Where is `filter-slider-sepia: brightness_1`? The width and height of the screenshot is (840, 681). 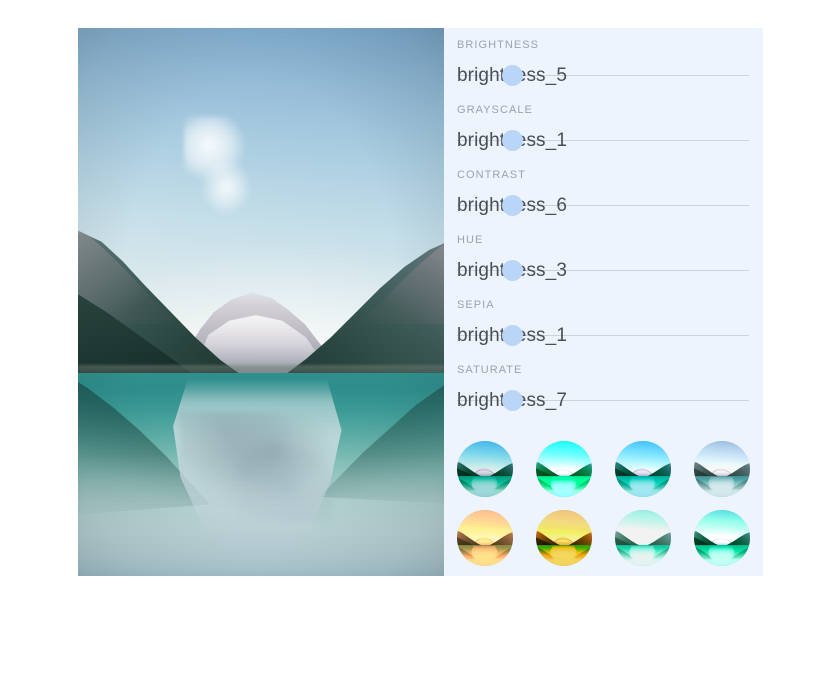 filter-slider-sepia: brightness_1 is located at coordinates (603, 337).